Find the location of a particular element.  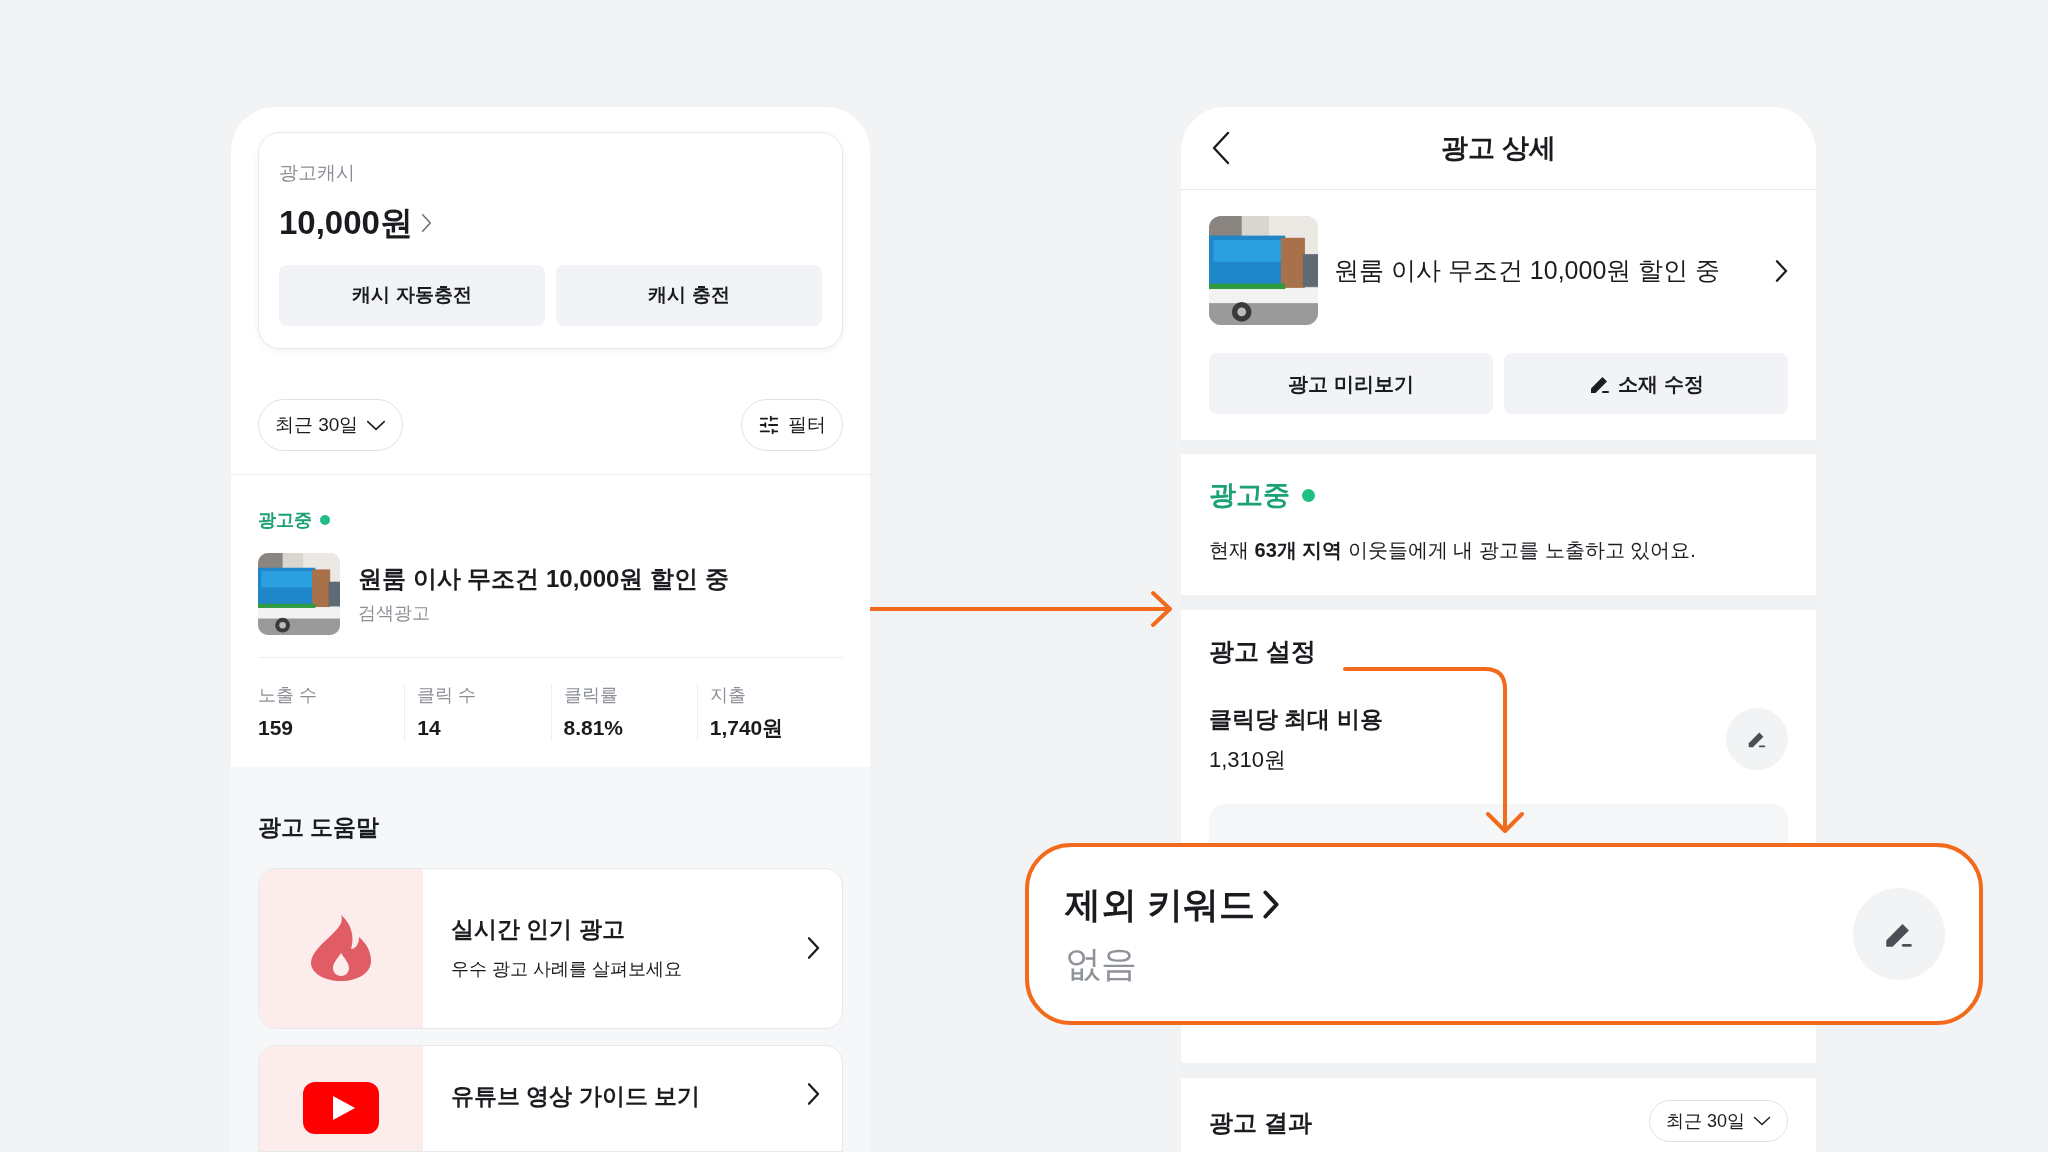

stat-label: 지출 is located at coordinates (728, 695).